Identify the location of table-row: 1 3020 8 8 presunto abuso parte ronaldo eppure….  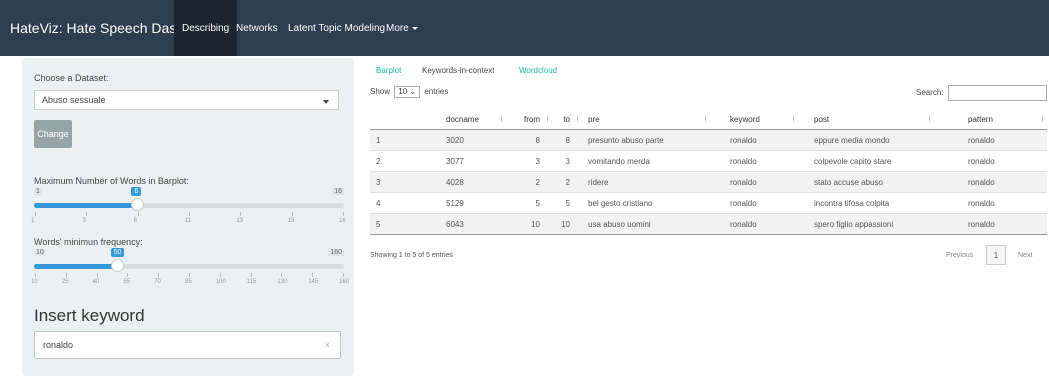
(708, 140).